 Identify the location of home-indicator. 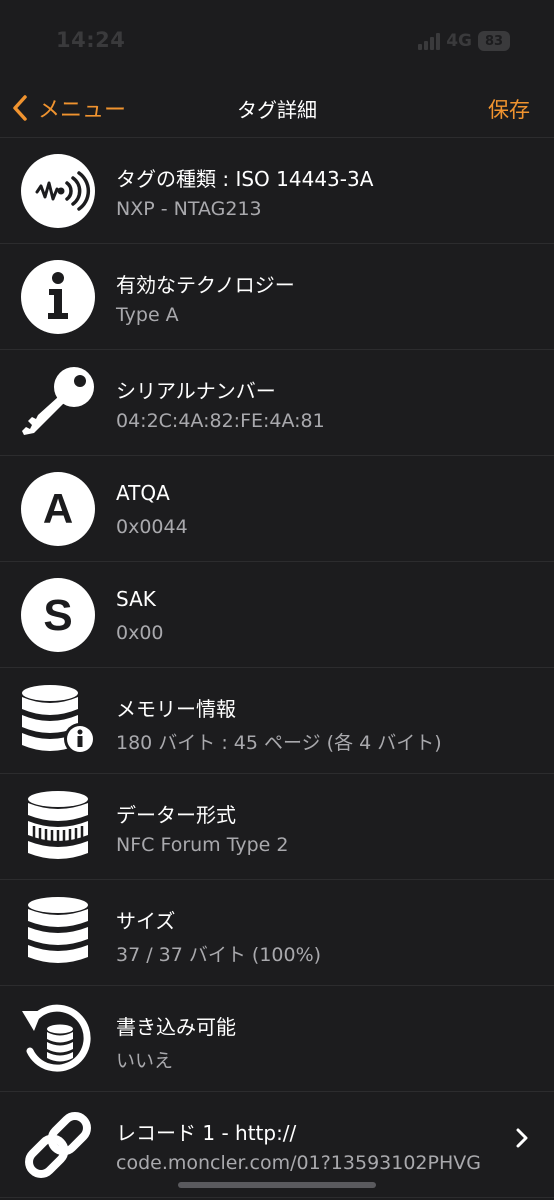
(277, 1185).